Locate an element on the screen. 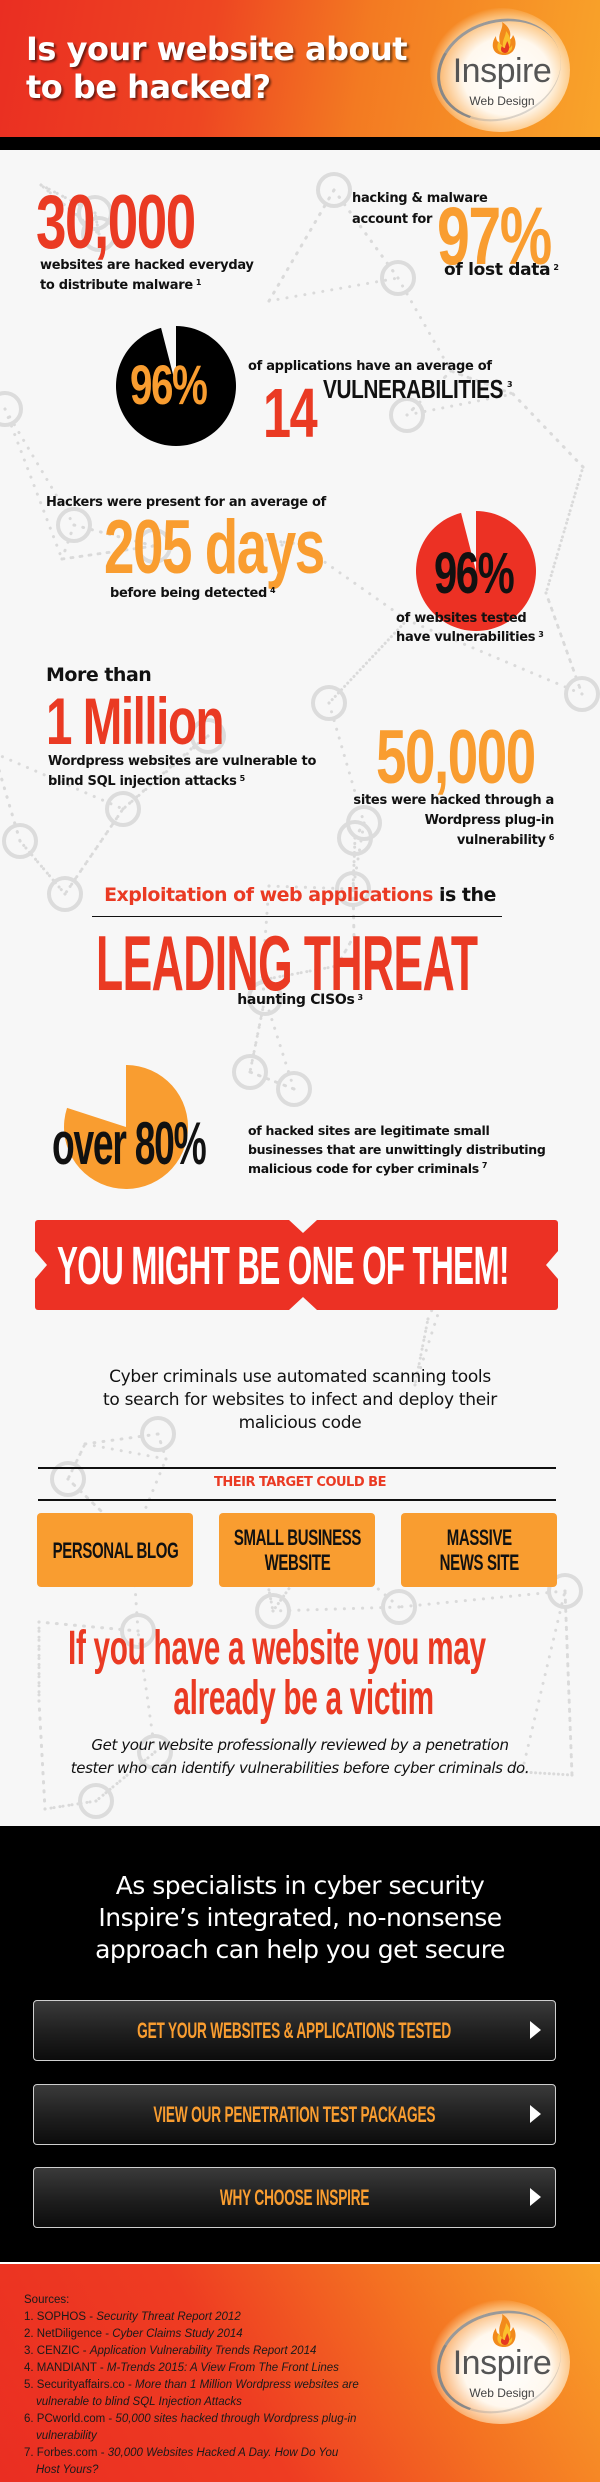 Image resolution: width=600 pixels, height=2482 pixels. button-label: VIEW OUR PENETRATION TEST PACKAGES is located at coordinates (294, 2114).